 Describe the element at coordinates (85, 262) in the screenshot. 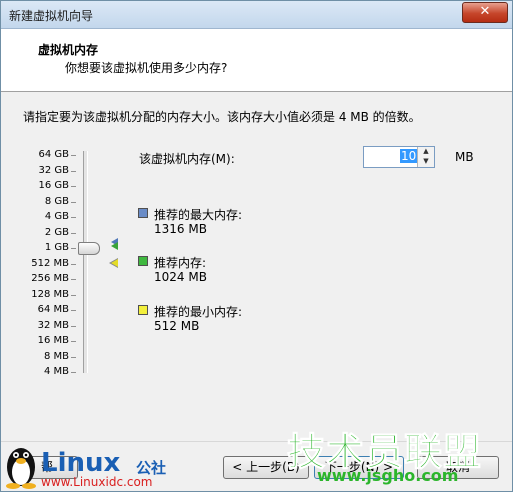

I see `memory-slider-track` at that location.